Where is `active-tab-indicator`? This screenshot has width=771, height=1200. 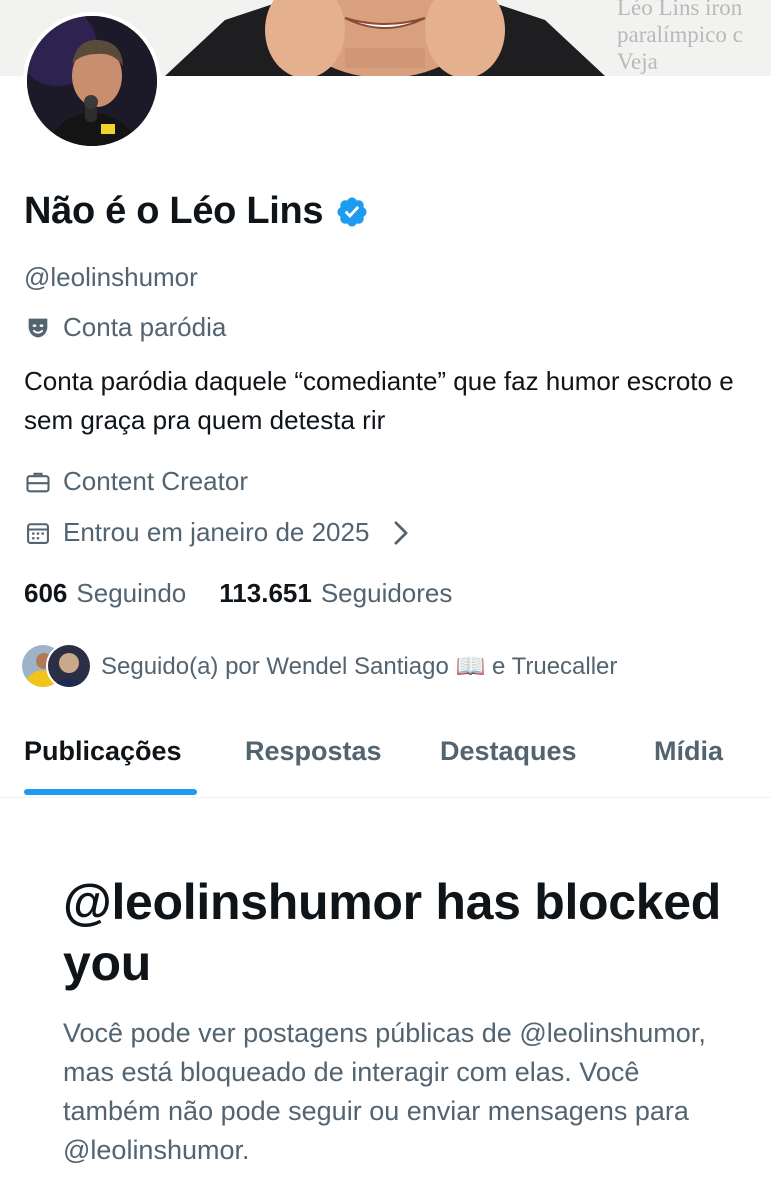 active-tab-indicator is located at coordinates (110, 792).